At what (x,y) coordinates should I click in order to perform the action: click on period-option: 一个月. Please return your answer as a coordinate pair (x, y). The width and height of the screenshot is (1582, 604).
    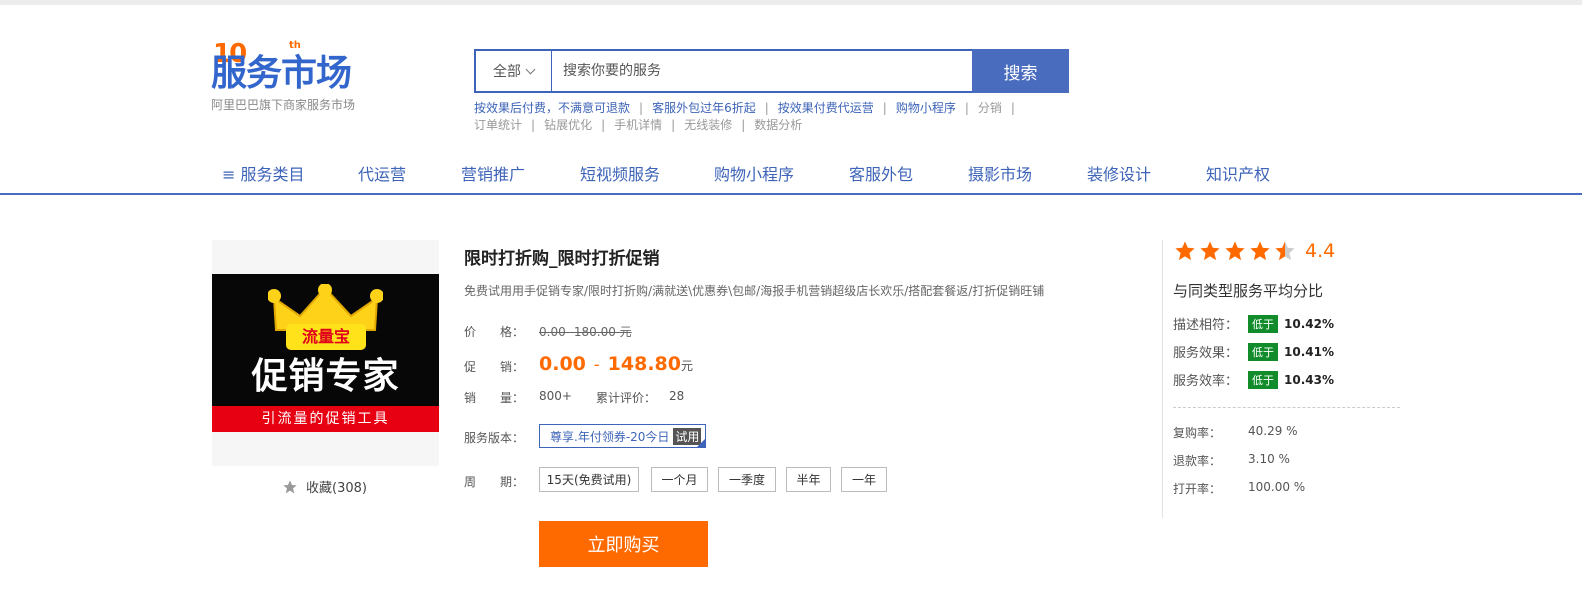
    Looking at the image, I should click on (679, 479).